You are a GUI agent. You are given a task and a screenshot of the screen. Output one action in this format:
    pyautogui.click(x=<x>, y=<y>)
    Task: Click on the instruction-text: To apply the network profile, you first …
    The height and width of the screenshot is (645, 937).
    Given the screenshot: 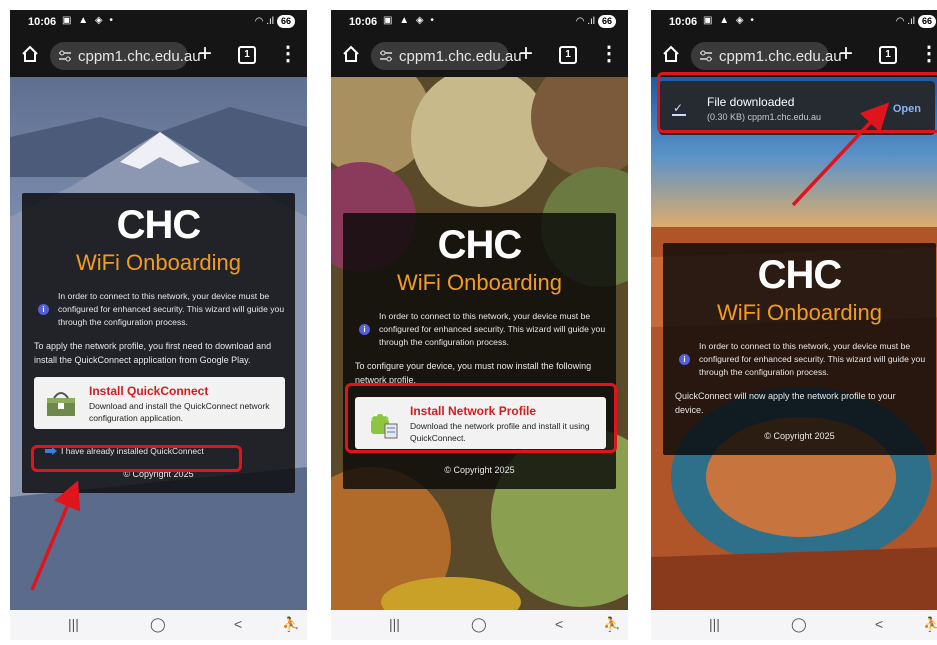 What is the action you would take?
    pyautogui.click(x=153, y=353)
    